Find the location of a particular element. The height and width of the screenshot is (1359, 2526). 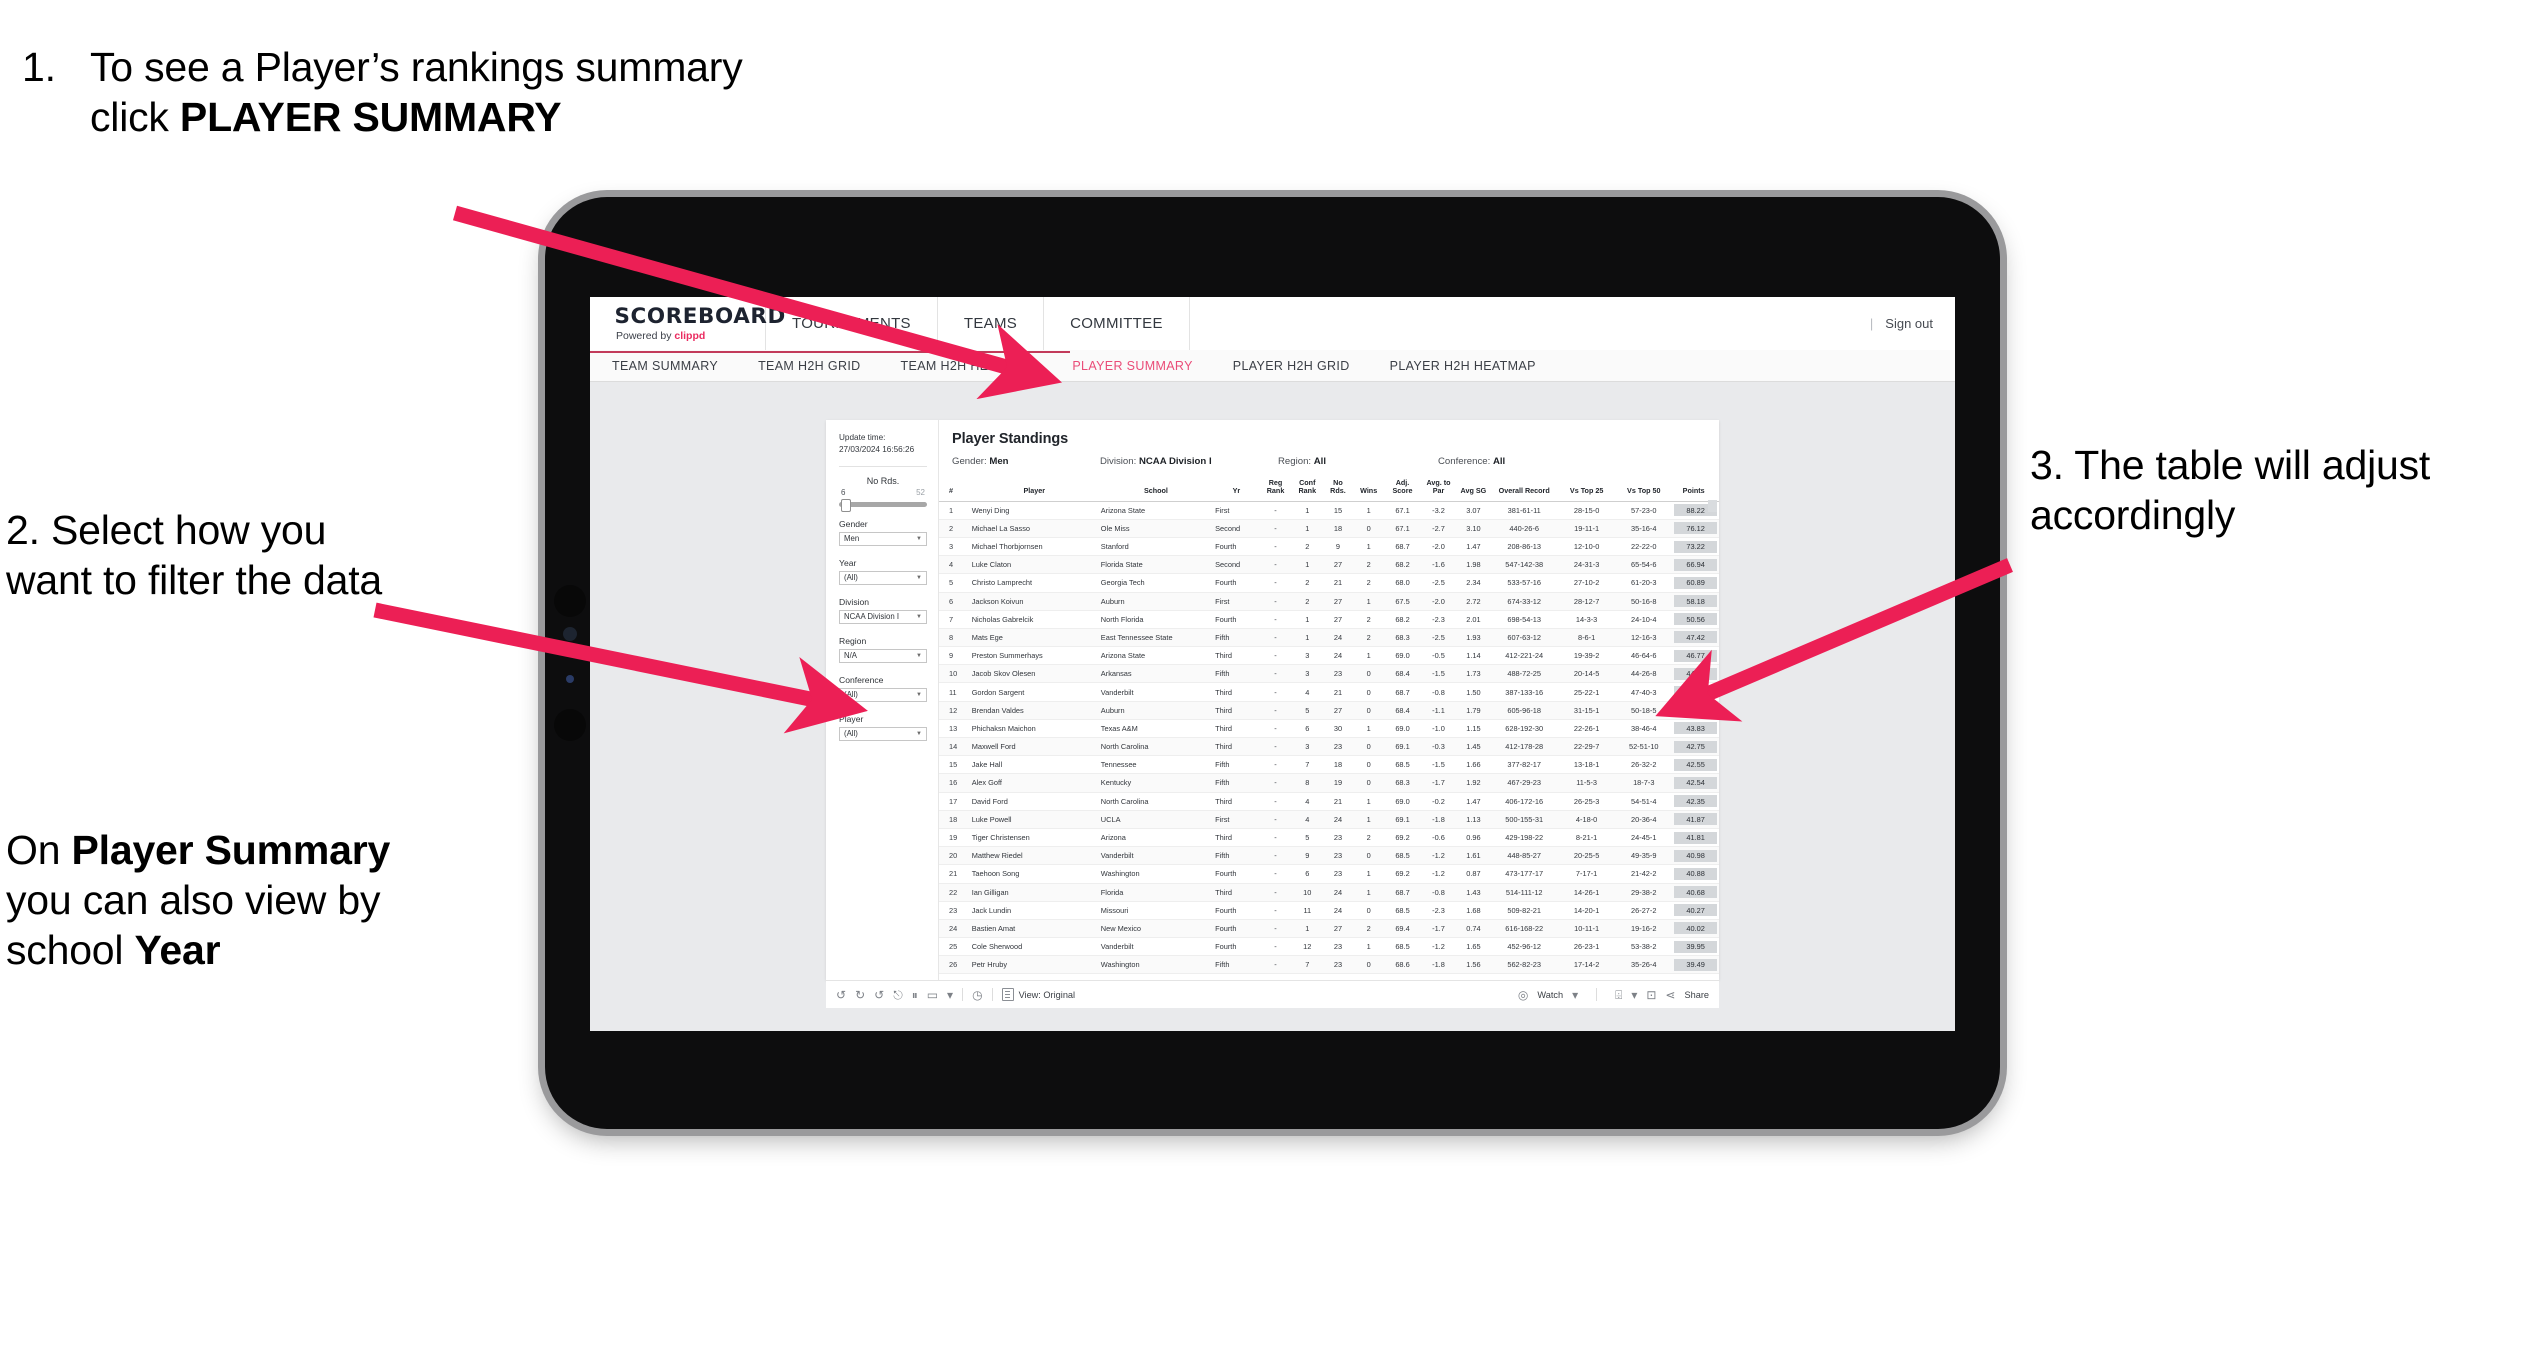

subscribe-icon: ⊡ is located at coordinates (1651, 995).